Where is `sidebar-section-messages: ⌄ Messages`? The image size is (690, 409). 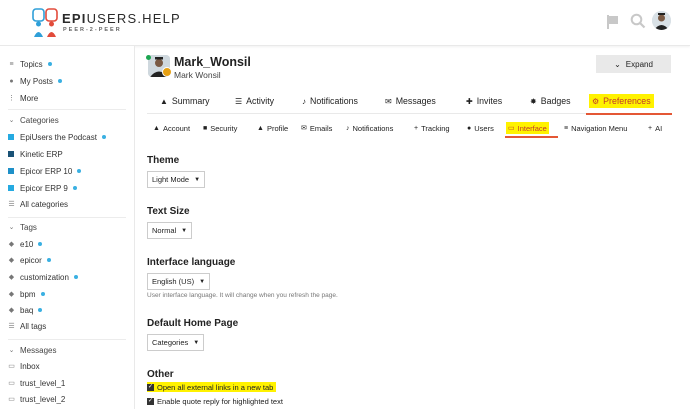 sidebar-section-messages: ⌄ Messages is located at coordinates (32, 350).